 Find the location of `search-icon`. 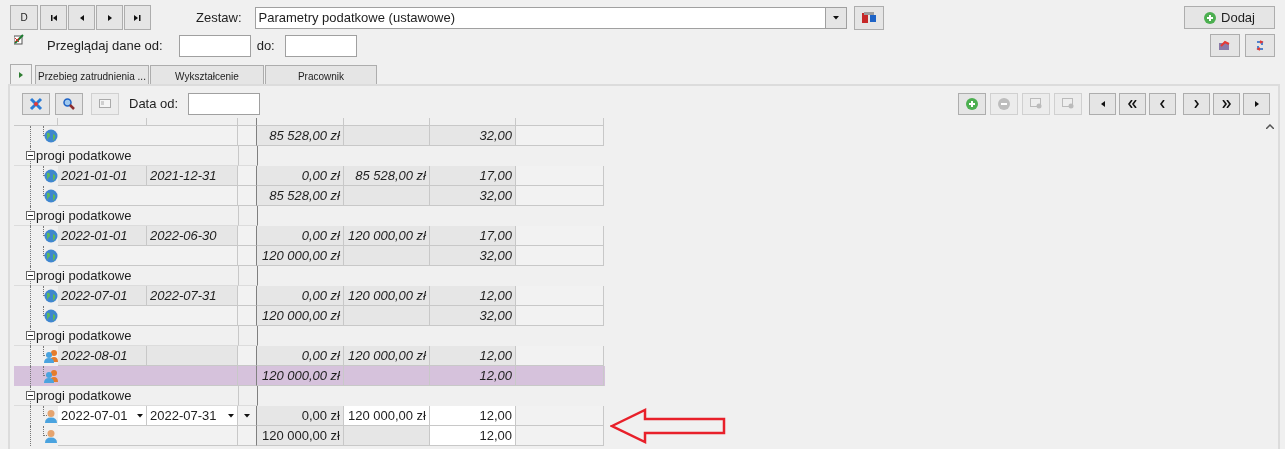

search-icon is located at coordinates (69, 103).